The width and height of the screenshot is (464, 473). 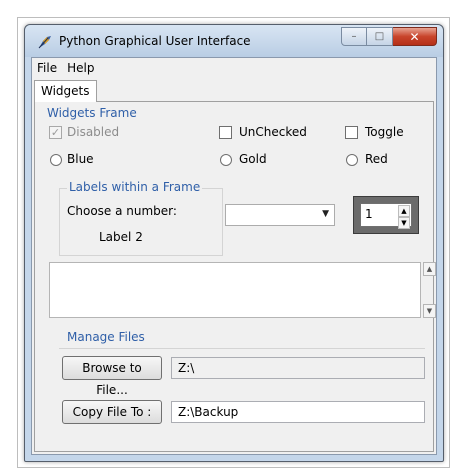 What do you see at coordinates (55, 132) in the screenshot?
I see `disabled-checkbox: ✓` at bounding box center [55, 132].